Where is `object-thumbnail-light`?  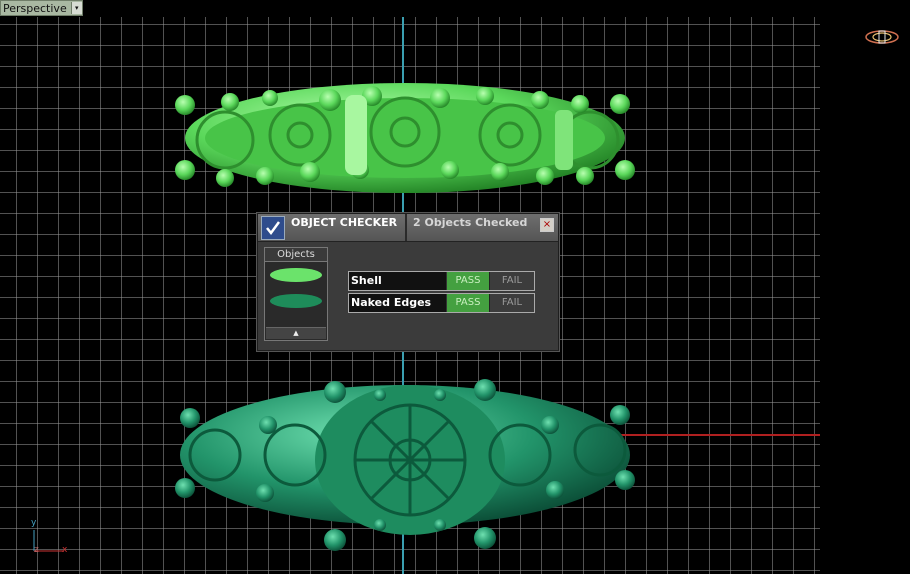 object-thumbnail-light is located at coordinates (296, 275).